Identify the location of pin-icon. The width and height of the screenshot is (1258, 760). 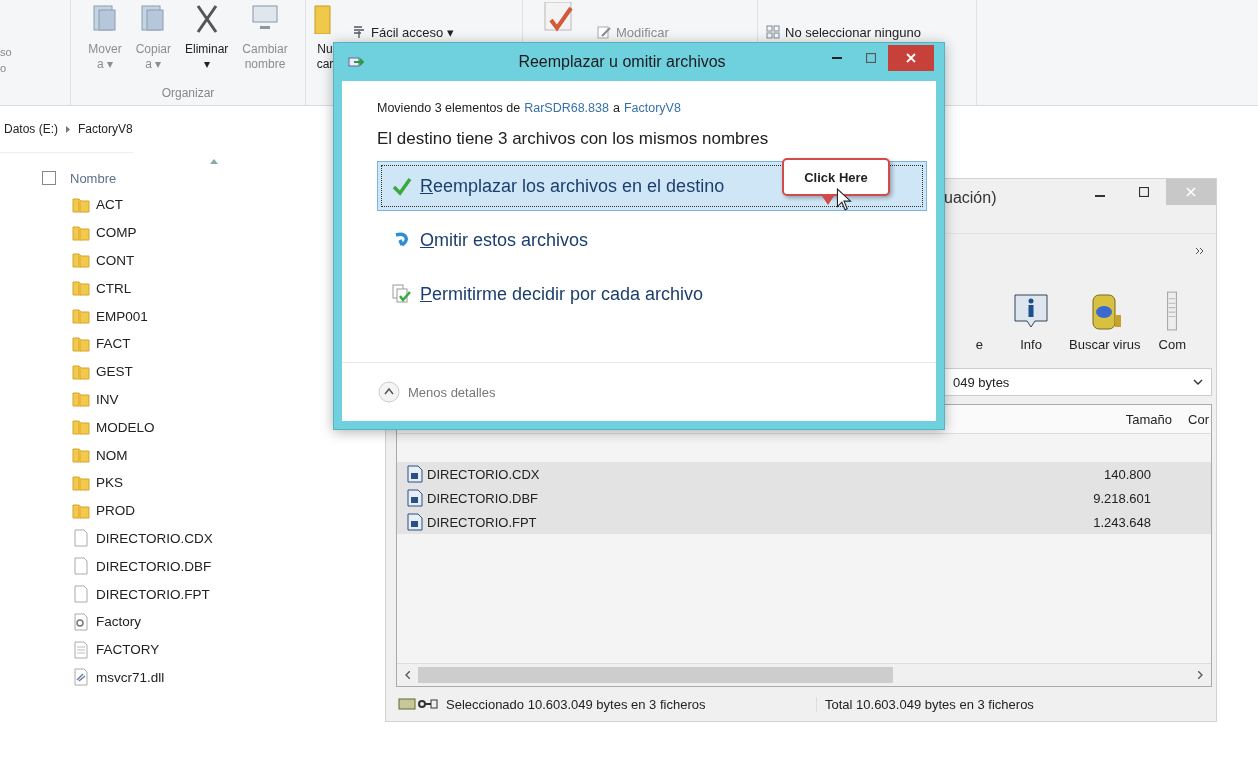
(359, 32).